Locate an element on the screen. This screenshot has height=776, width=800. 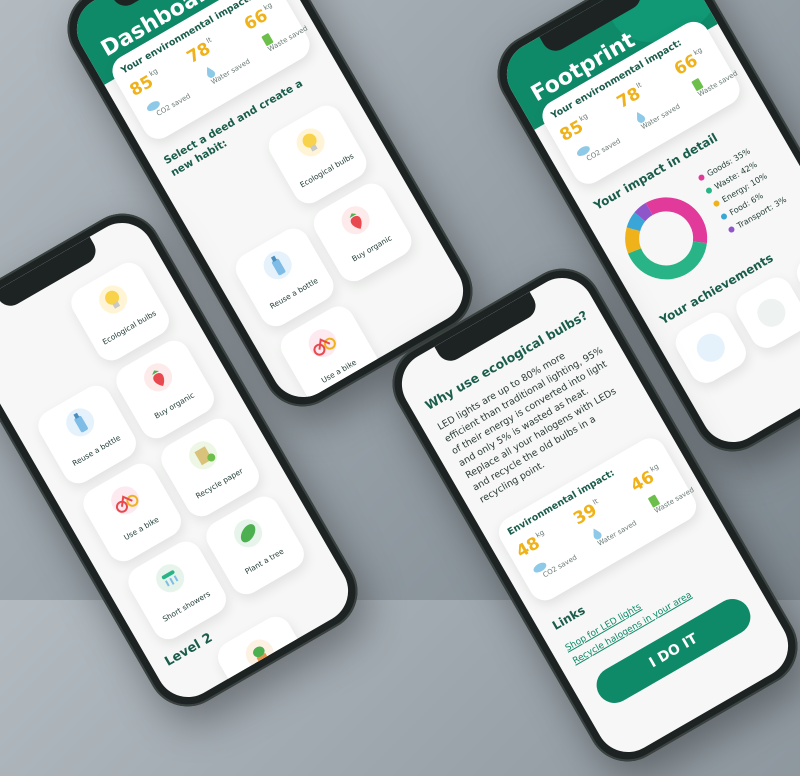
location-pin-icon is located at coordinates (771, 312).